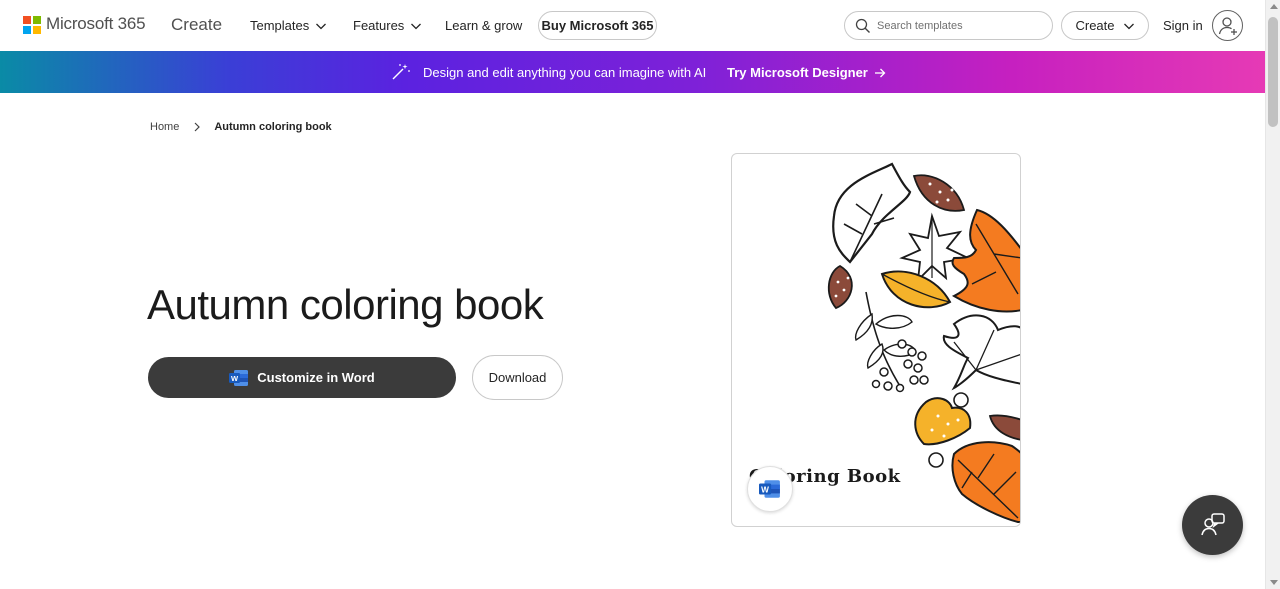 This screenshot has width=1280, height=589. Describe the element at coordinates (197, 127) in the screenshot. I see `chevron-right-icon` at that location.